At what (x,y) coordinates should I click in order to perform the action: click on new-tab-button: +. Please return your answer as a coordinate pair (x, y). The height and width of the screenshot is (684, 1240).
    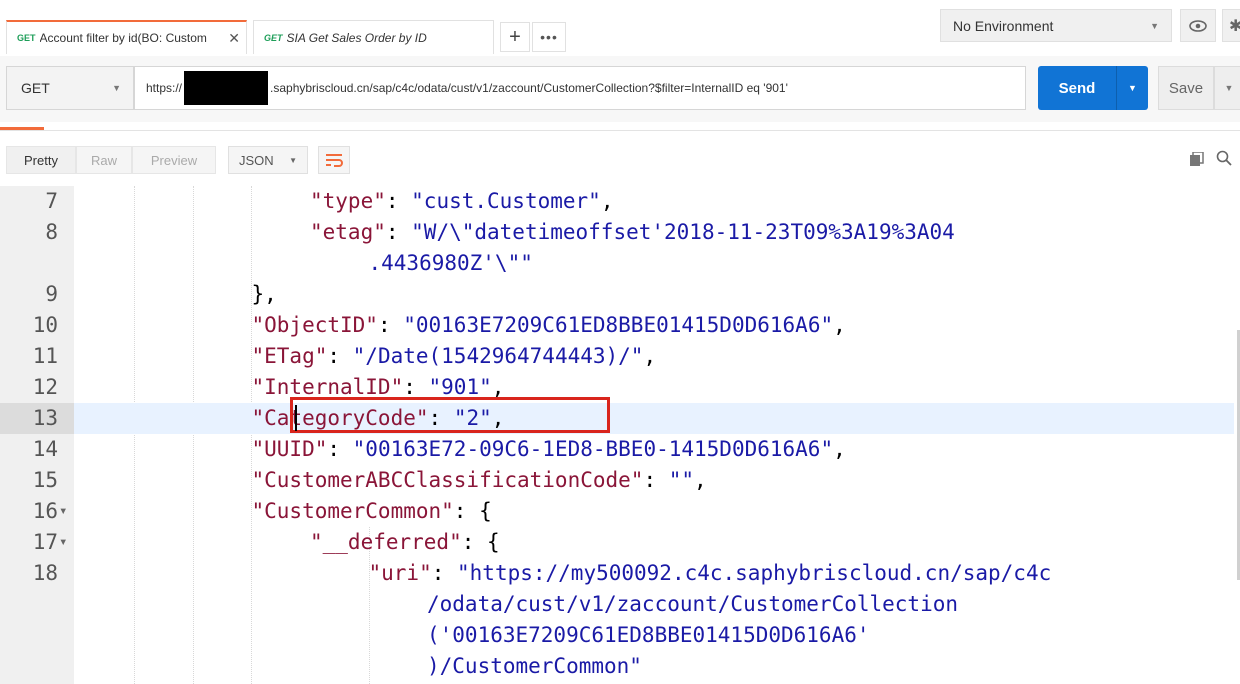
    Looking at the image, I should click on (515, 37).